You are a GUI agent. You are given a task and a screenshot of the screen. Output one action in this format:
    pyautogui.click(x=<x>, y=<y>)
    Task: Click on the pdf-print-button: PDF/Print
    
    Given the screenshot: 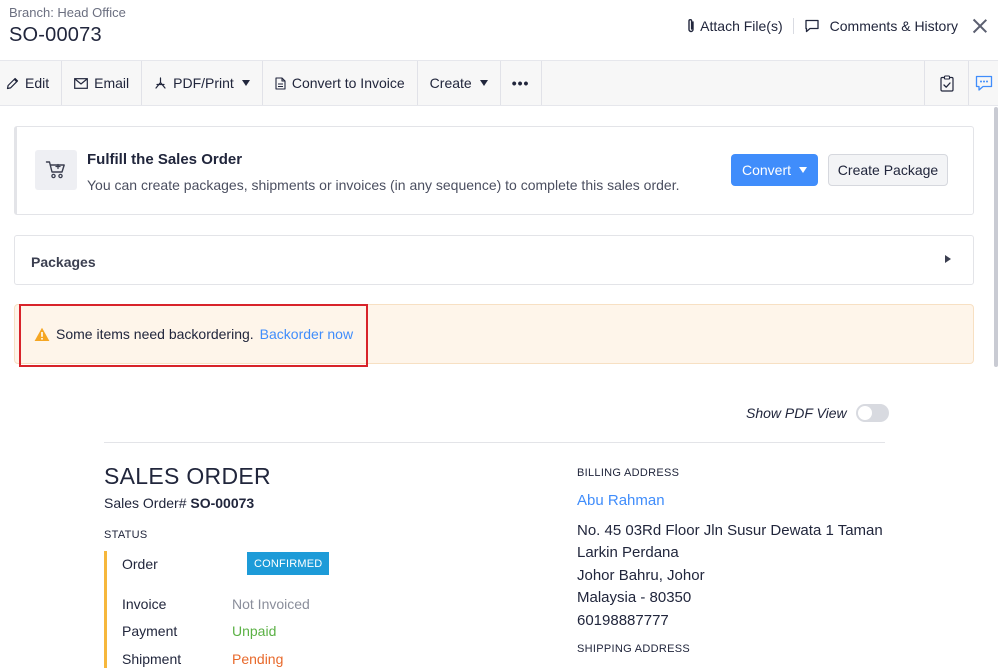 What is the action you would take?
    pyautogui.click(x=202, y=83)
    